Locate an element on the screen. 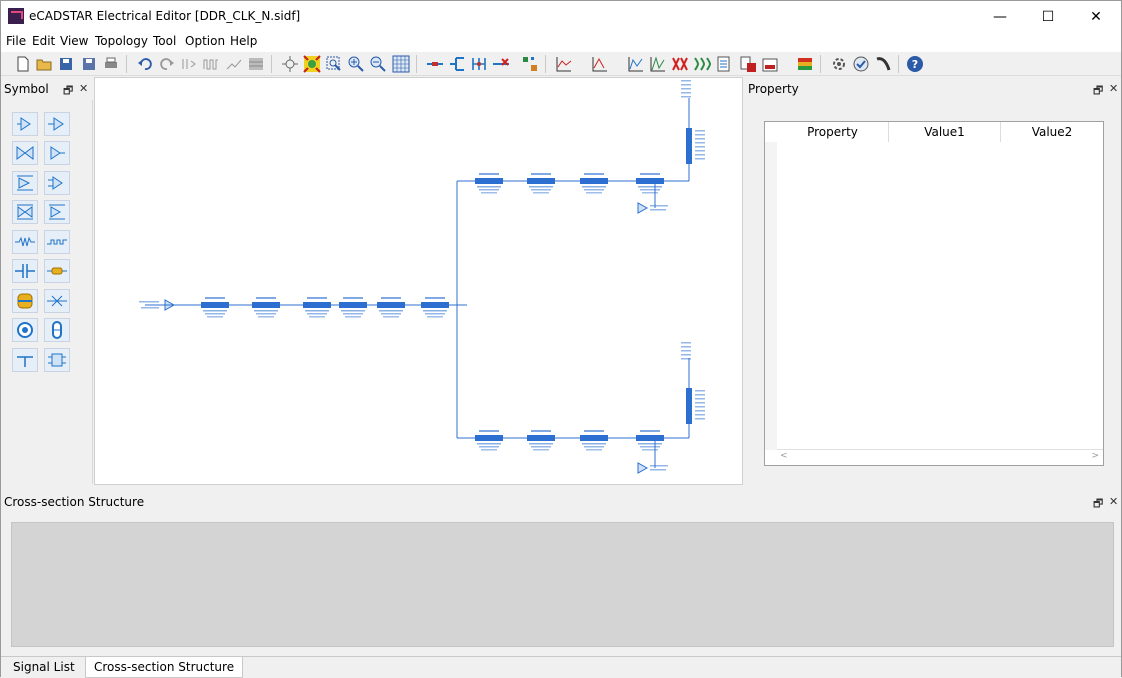 This screenshot has width=1122, height=678. menu-option: Option is located at coordinates (205, 41).